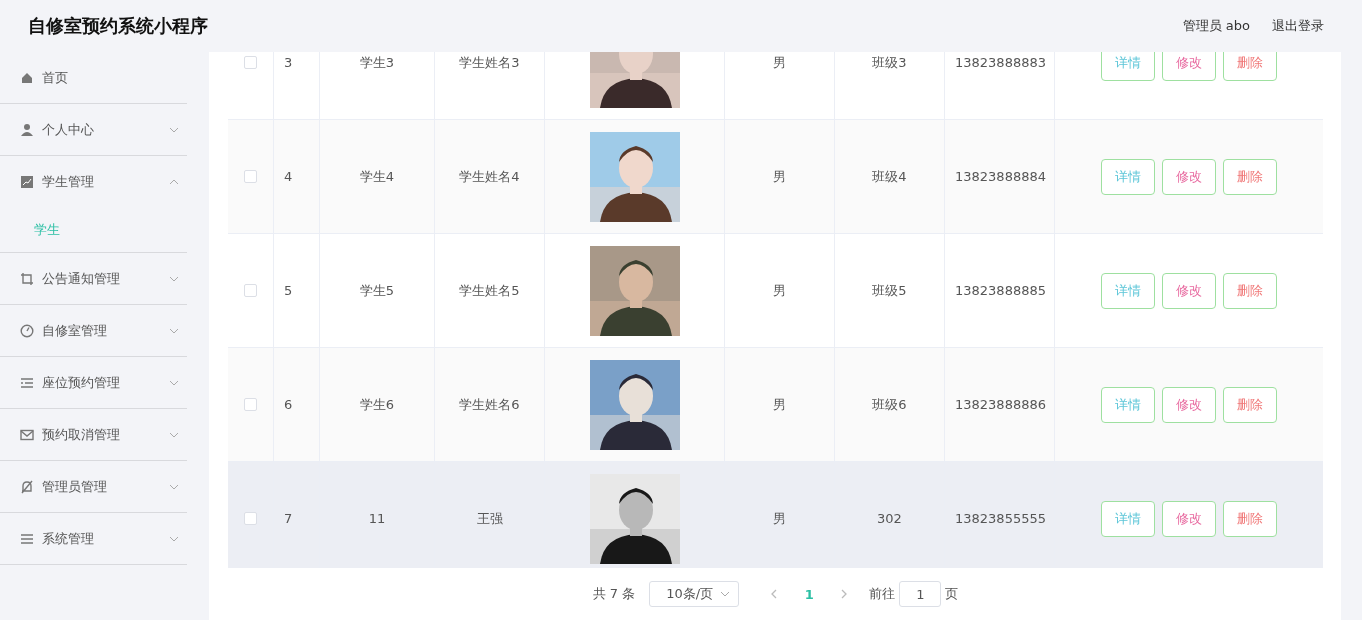 The height and width of the screenshot is (620, 1362). What do you see at coordinates (174, 182) in the screenshot?
I see `caret-up-icon` at bounding box center [174, 182].